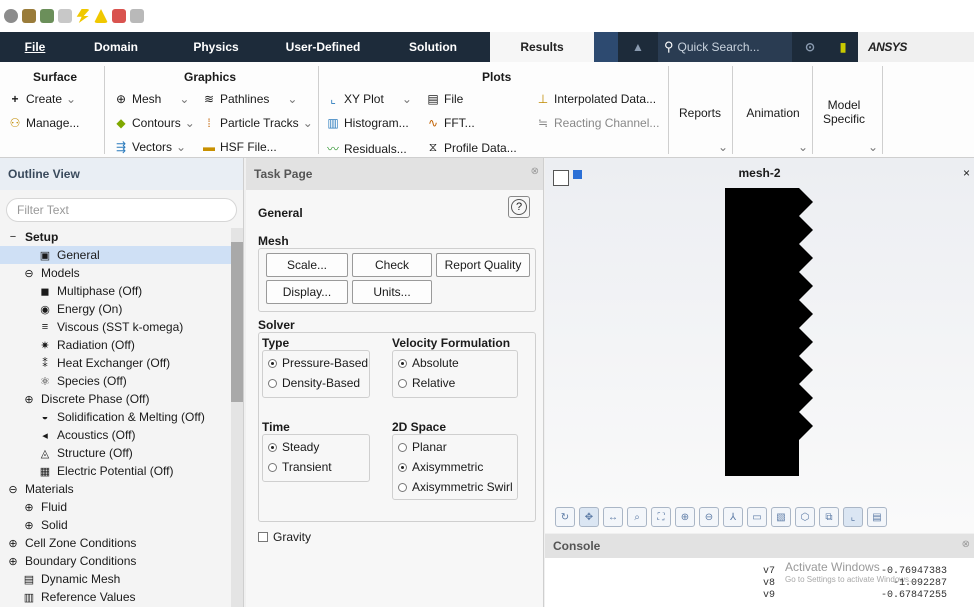  I want to click on menu-domain: Domain, so click(116, 47).